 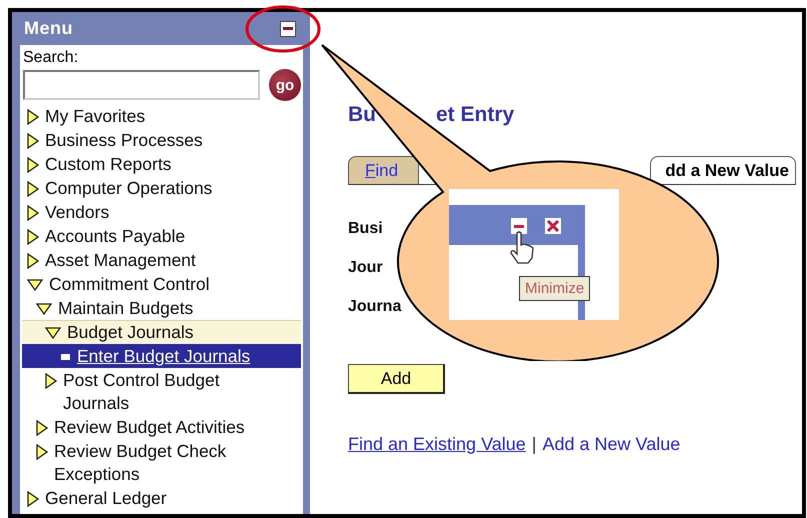 What do you see at coordinates (65, 357) in the screenshot?
I see `bullet-icon` at bounding box center [65, 357].